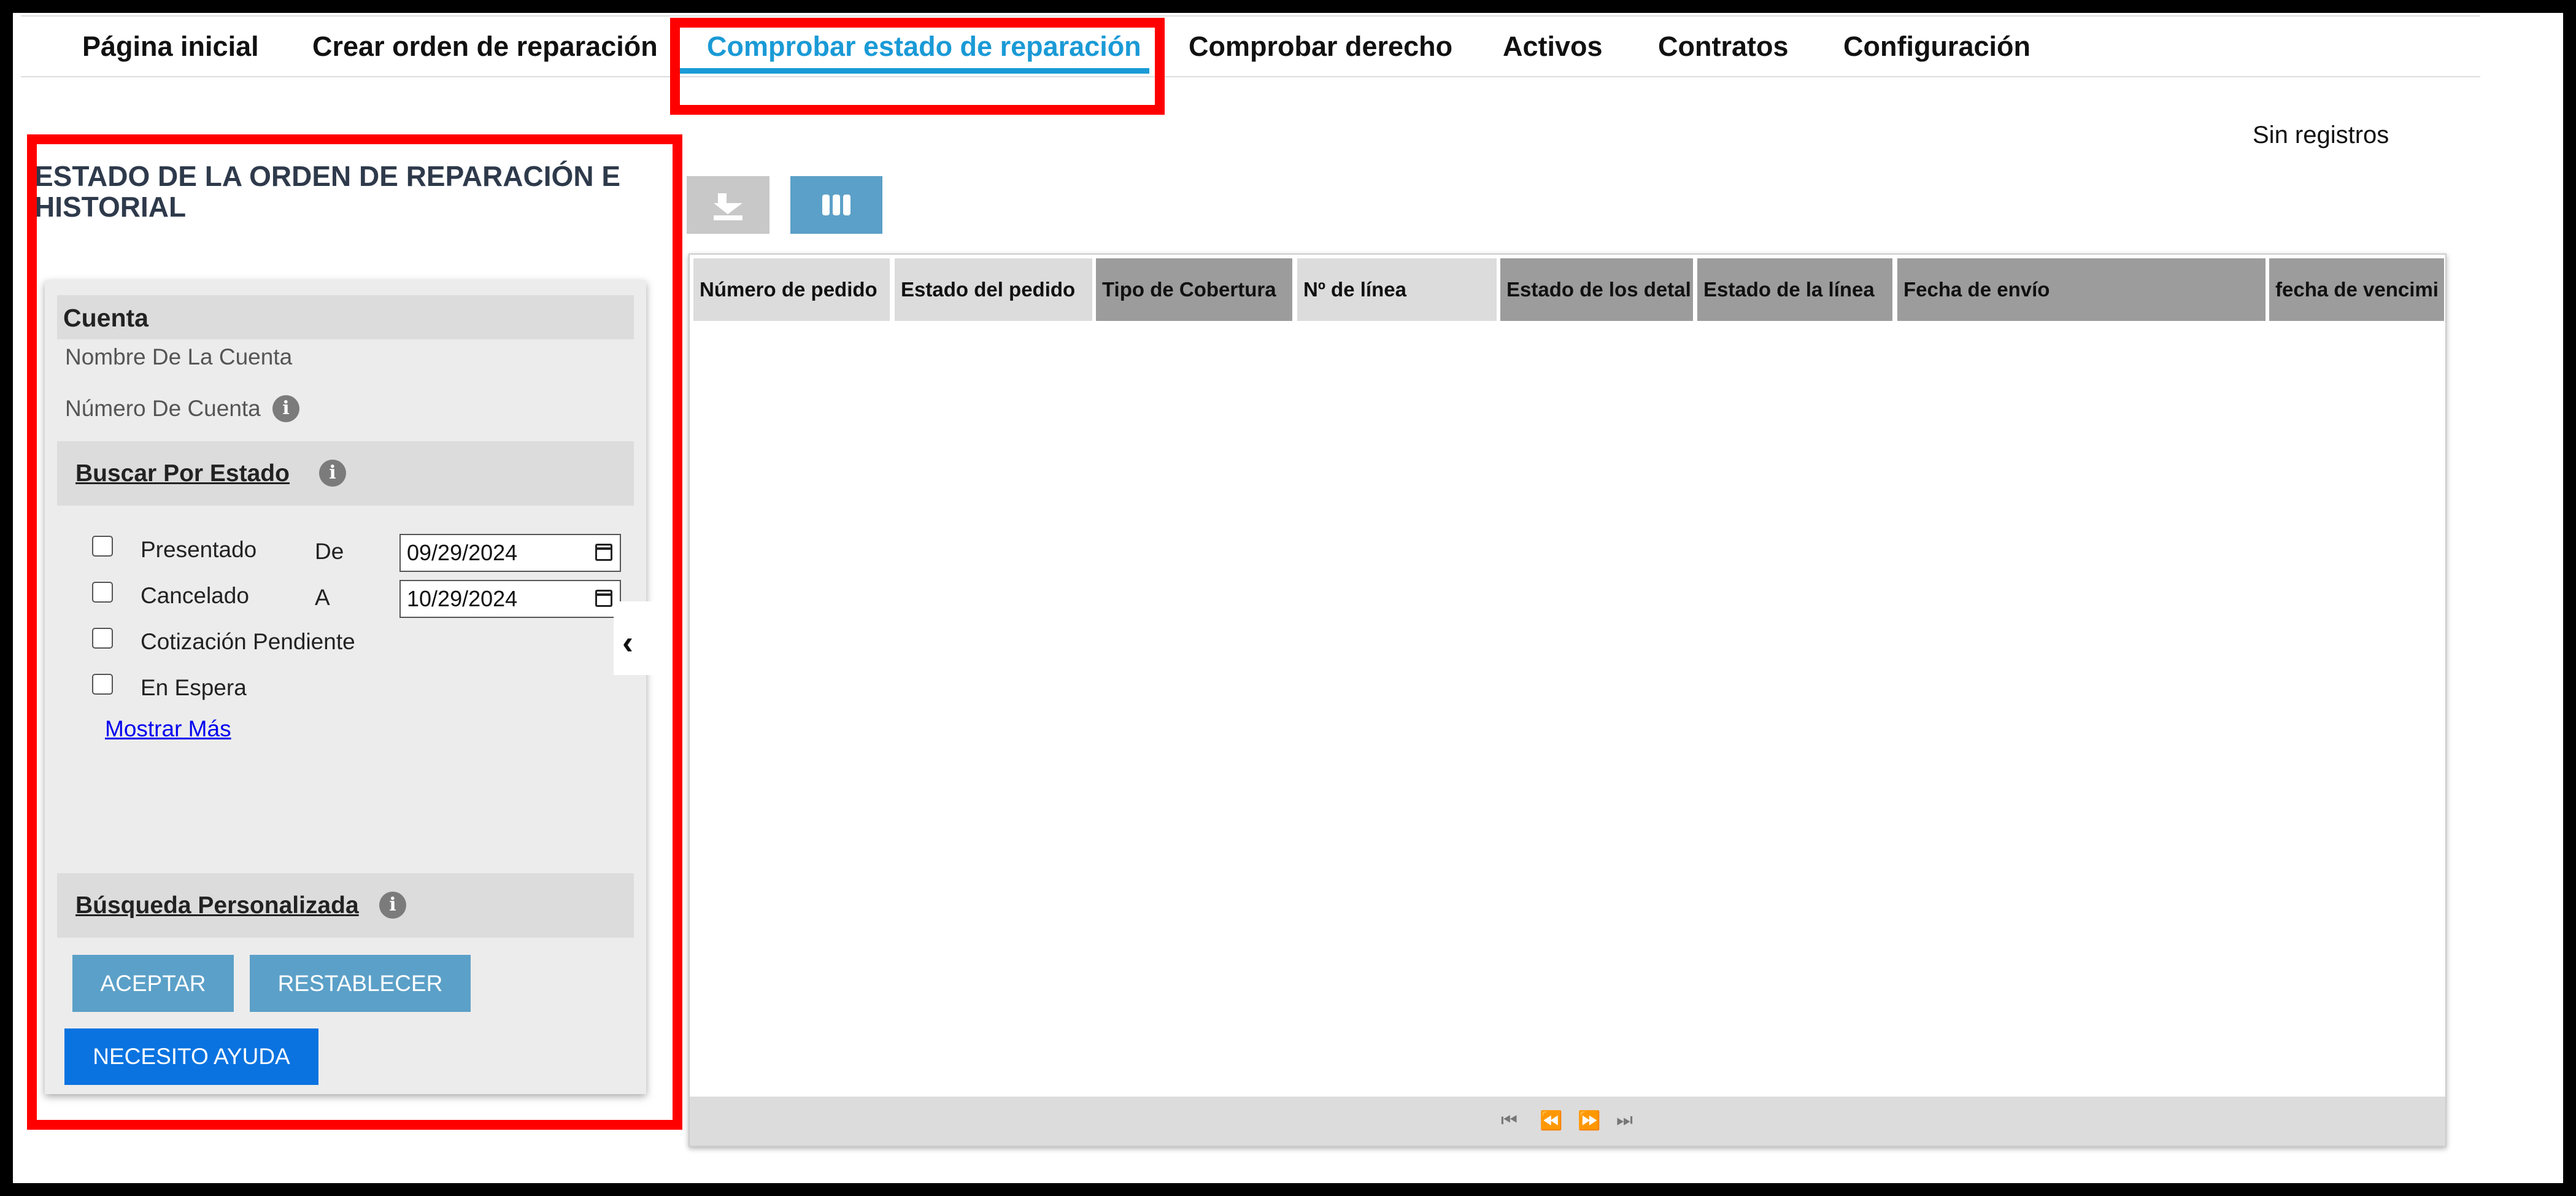  I want to click on download-icon, so click(728, 206).